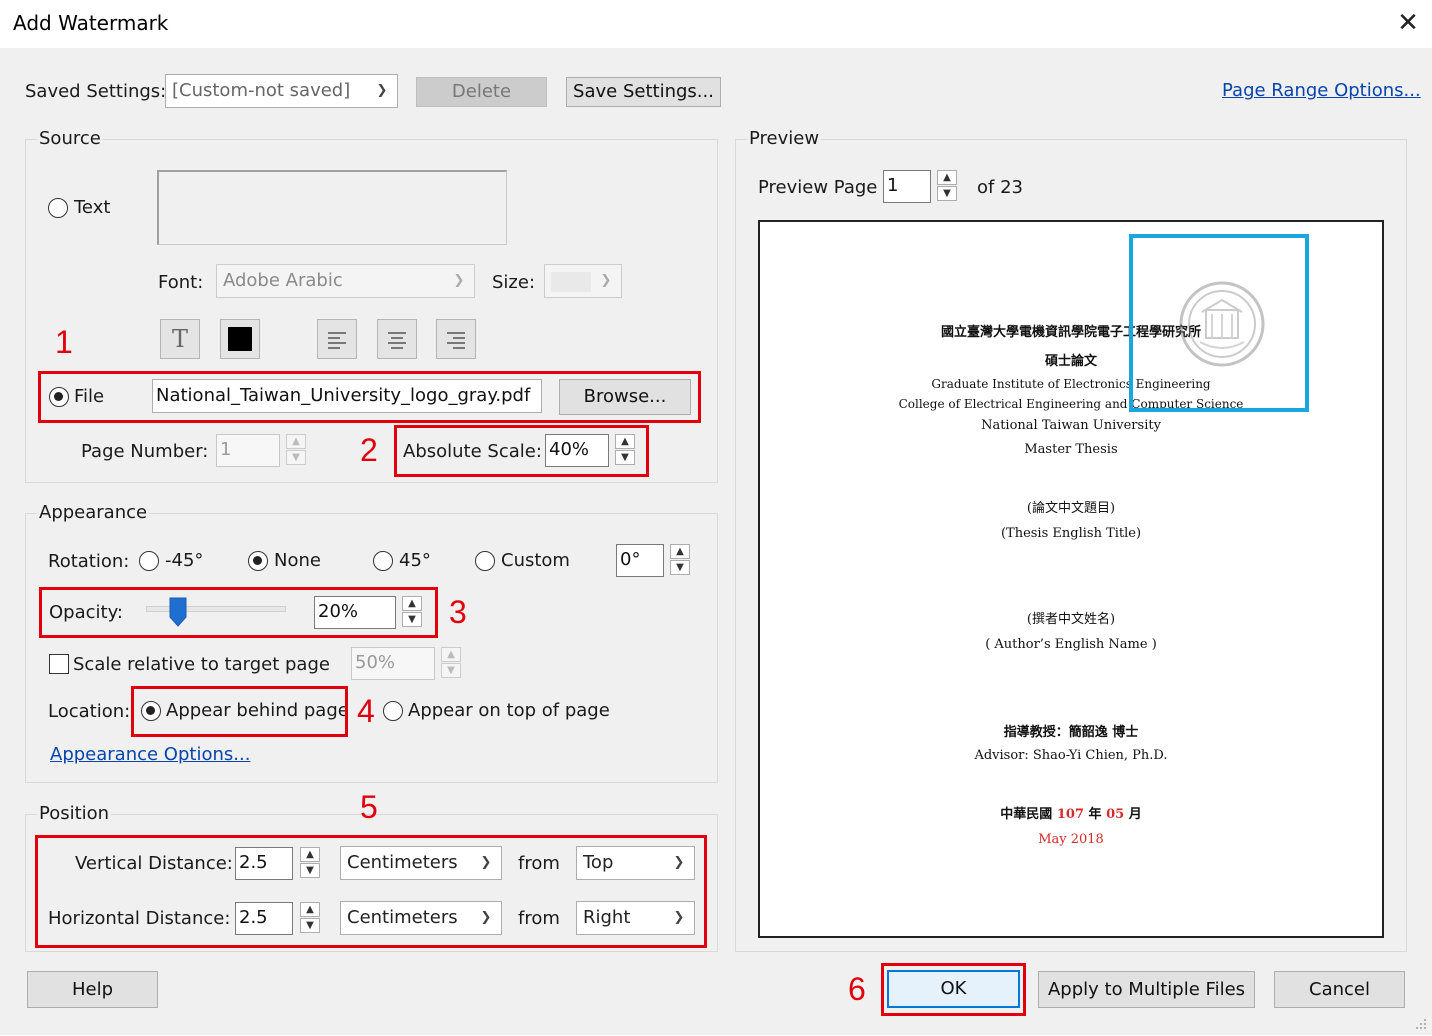 The image size is (1432, 1036). What do you see at coordinates (784, 138) in the screenshot?
I see `preview-group-title: Preview` at bounding box center [784, 138].